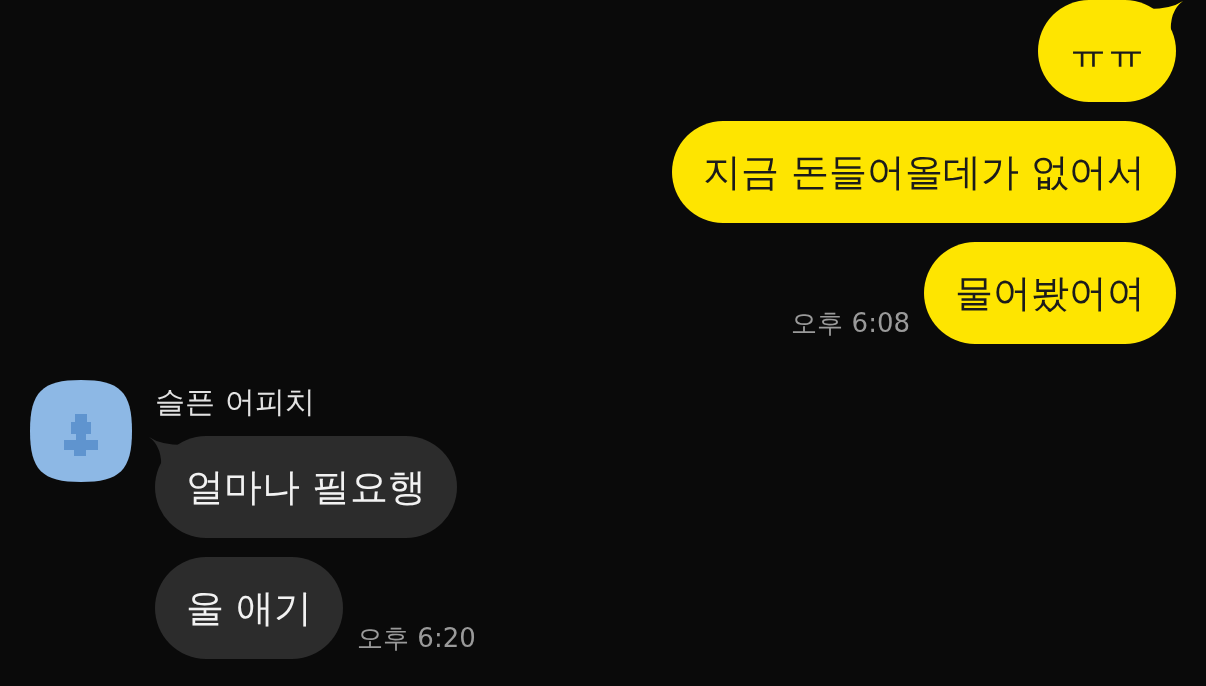 This screenshot has height=686, width=1206. Describe the element at coordinates (416, 638) in the screenshot. I see `message-time: 오후 6:20` at that location.